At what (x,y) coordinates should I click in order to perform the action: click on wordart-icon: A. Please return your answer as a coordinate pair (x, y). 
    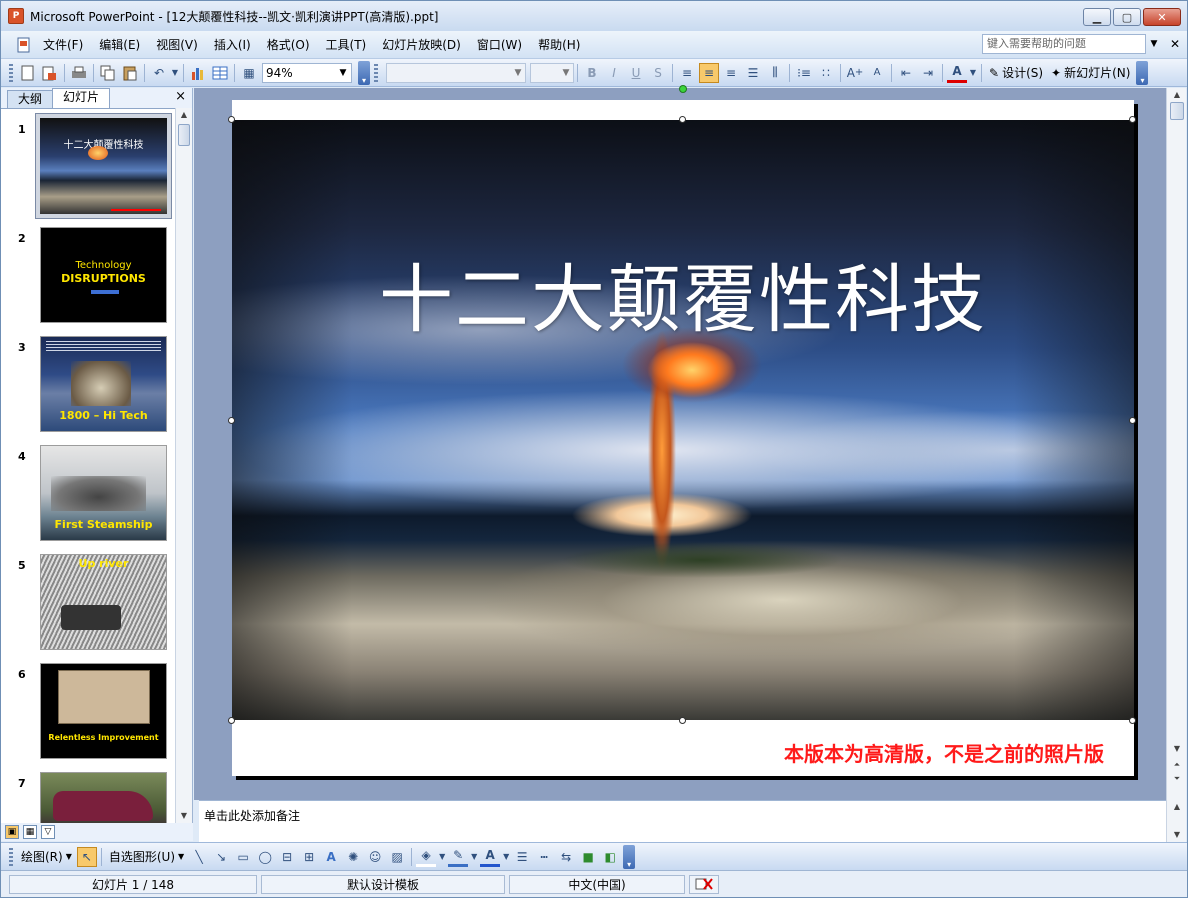
    Looking at the image, I should click on (331, 857).